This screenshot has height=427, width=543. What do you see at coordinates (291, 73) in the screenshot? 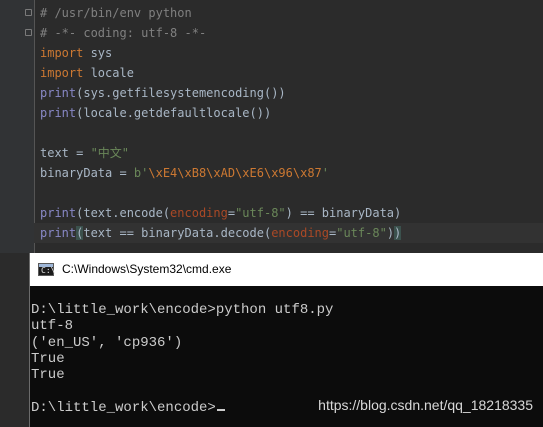
I see `code-line: import locale` at bounding box center [291, 73].